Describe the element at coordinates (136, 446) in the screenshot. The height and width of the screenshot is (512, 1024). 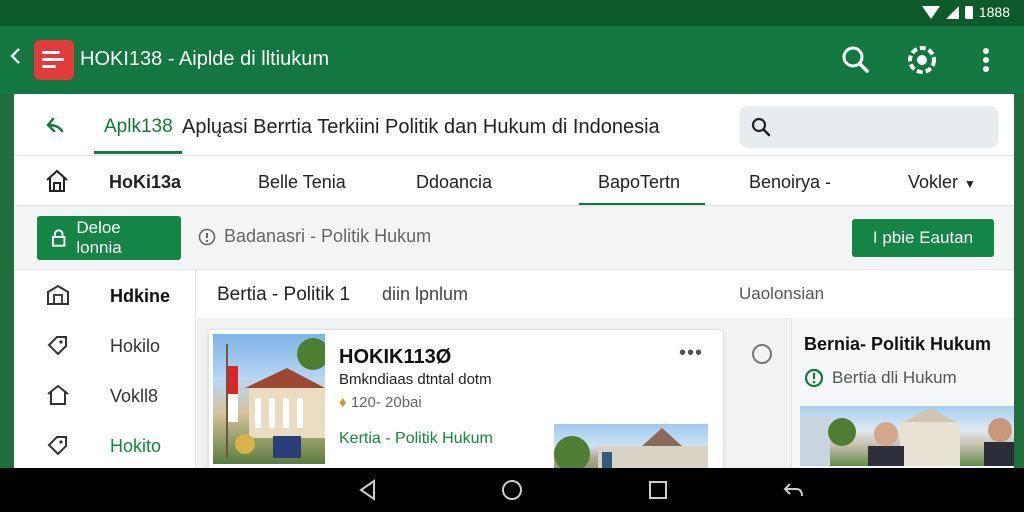
I see `sidebar-item-label: Hokito` at that location.